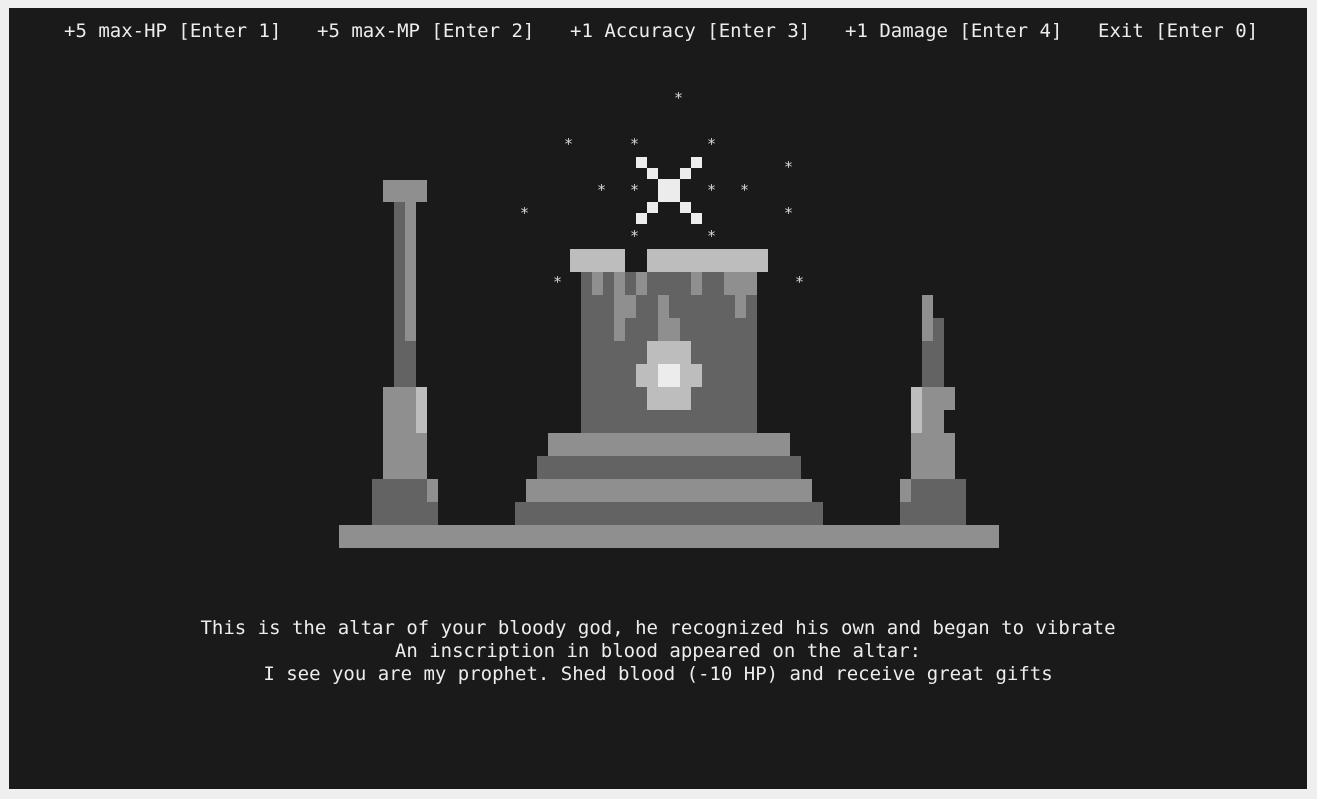 This screenshot has width=1317, height=799. Describe the element at coordinates (669, 341) in the screenshot. I see `altar-block` at that location.